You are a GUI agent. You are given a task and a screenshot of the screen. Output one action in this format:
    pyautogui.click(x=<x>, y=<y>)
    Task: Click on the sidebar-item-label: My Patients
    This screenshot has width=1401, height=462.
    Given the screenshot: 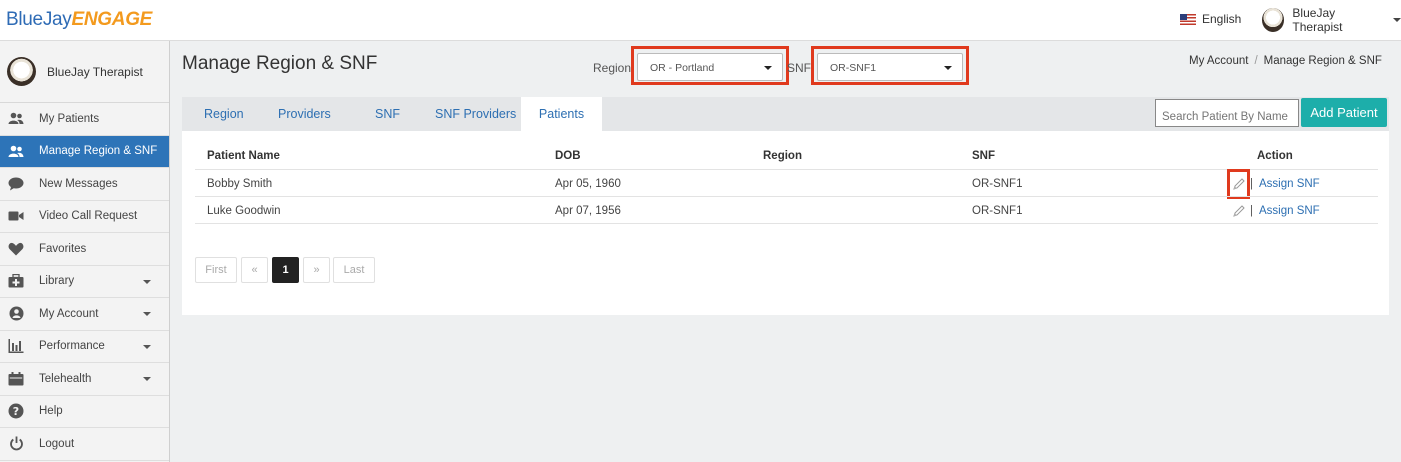 What is the action you would take?
    pyautogui.click(x=69, y=118)
    